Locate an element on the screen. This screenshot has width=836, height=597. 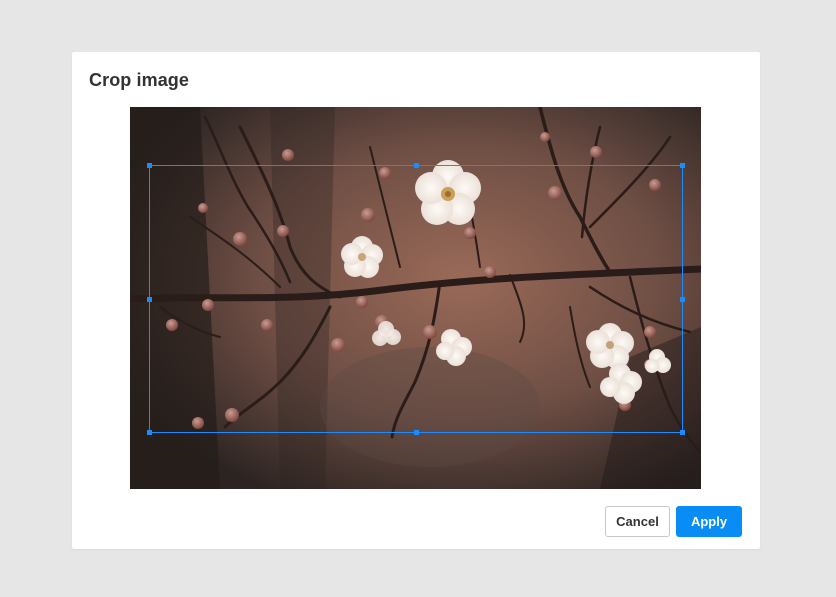
dialog-actions: Cancel Apply is located at coordinates (673, 521).